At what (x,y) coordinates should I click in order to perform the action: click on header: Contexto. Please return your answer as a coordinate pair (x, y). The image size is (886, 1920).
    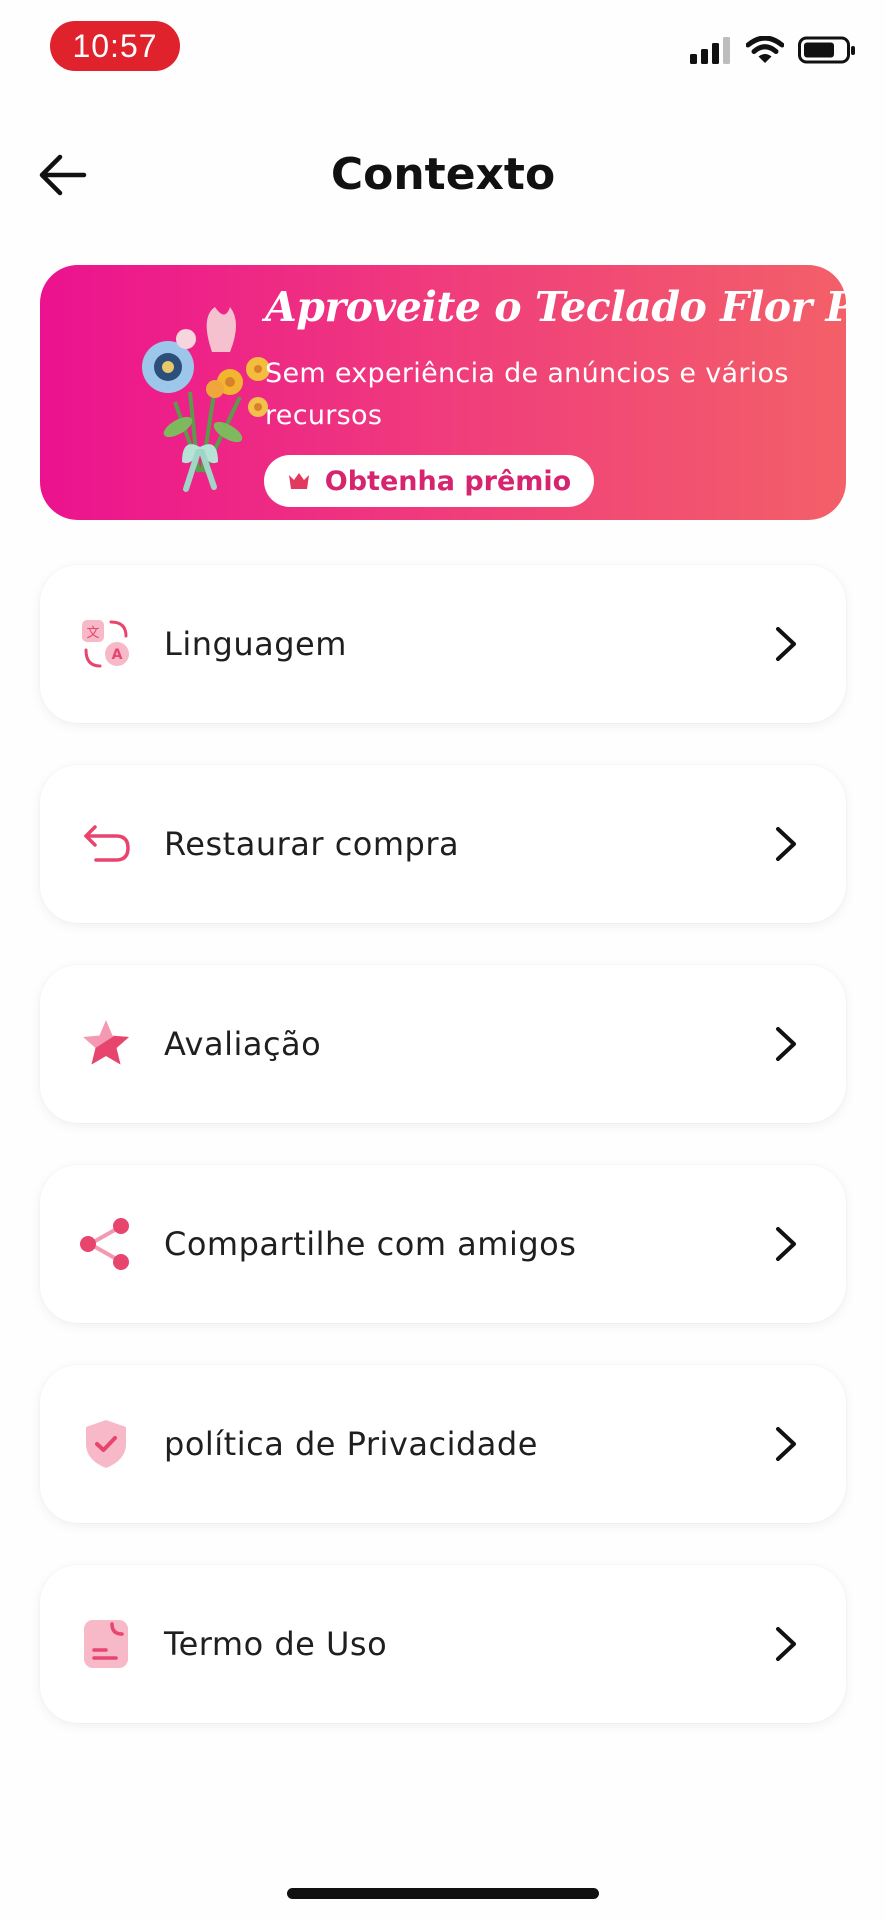
    Looking at the image, I should click on (443, 175).